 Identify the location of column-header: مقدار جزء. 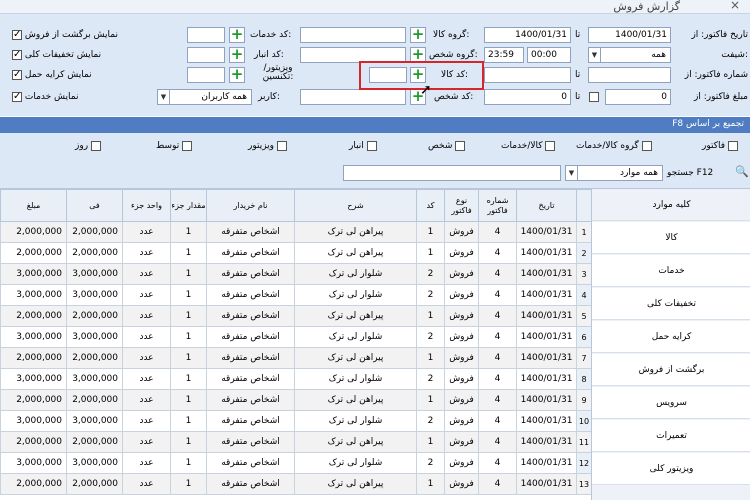
(188, 205).